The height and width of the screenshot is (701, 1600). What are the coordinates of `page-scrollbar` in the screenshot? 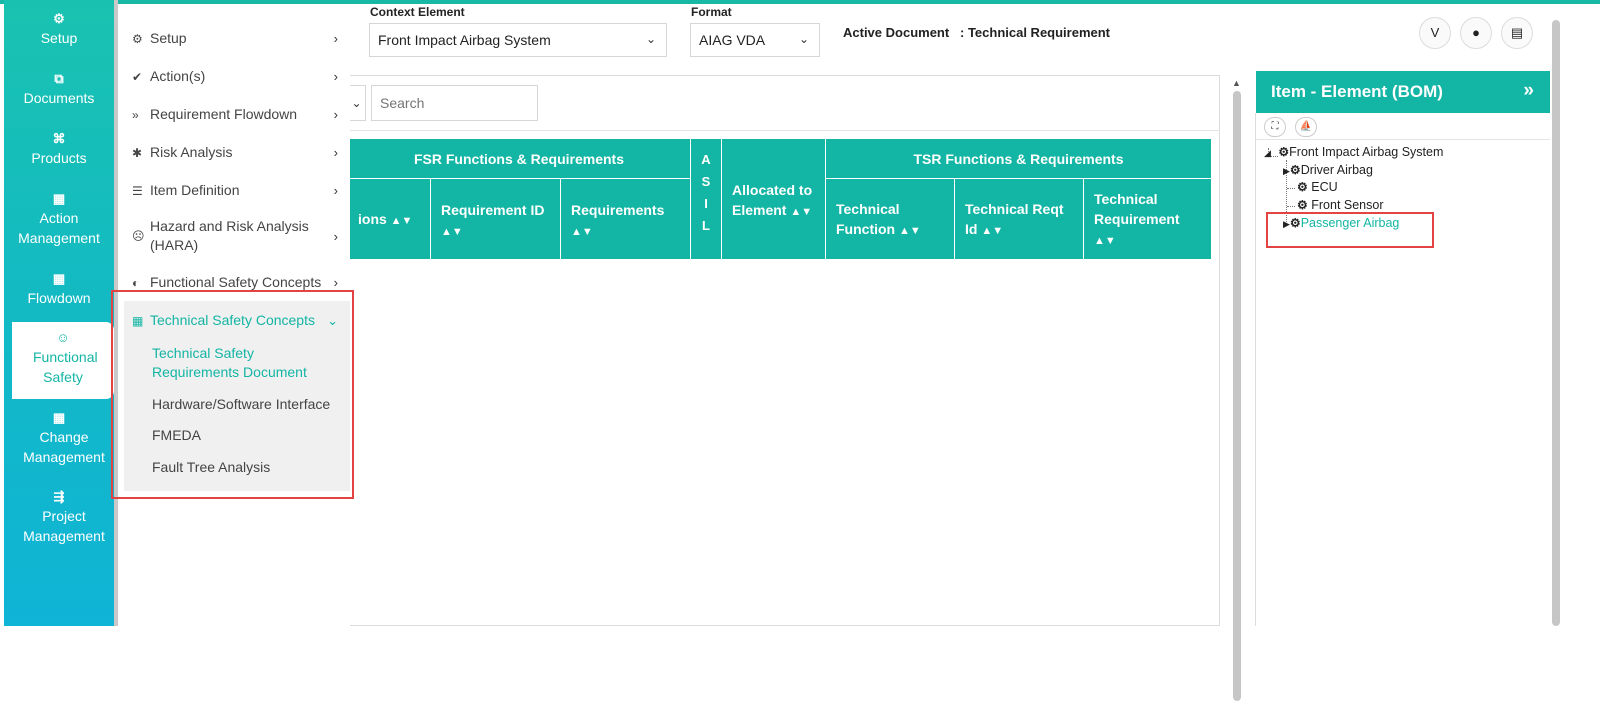 It's located at (1556, 323).